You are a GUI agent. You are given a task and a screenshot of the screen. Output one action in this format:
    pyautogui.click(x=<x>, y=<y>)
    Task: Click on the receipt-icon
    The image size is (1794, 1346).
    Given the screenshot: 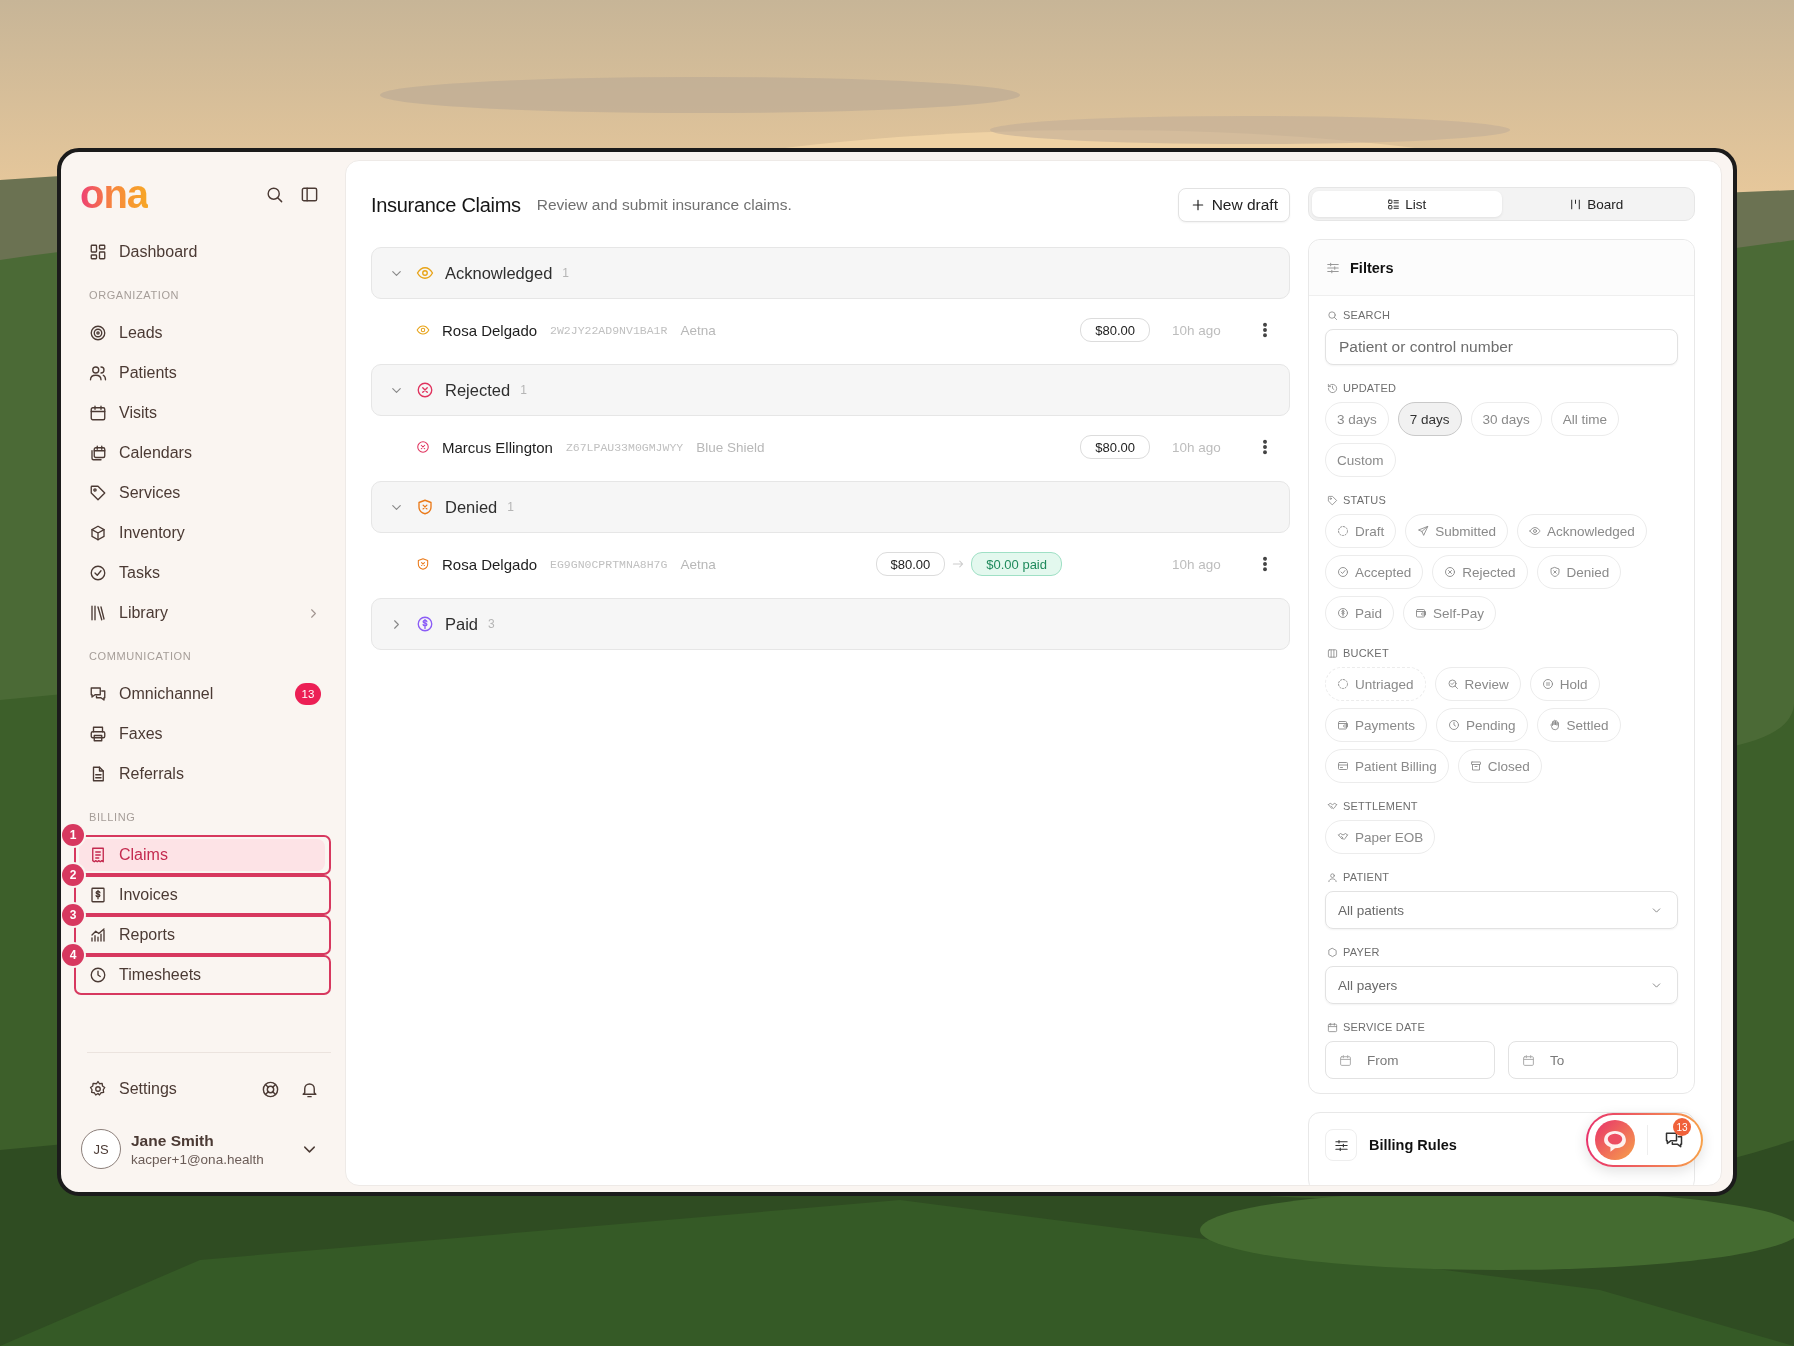 What is the action you would take?
    pyautogui.click(x=98, y=855)
    